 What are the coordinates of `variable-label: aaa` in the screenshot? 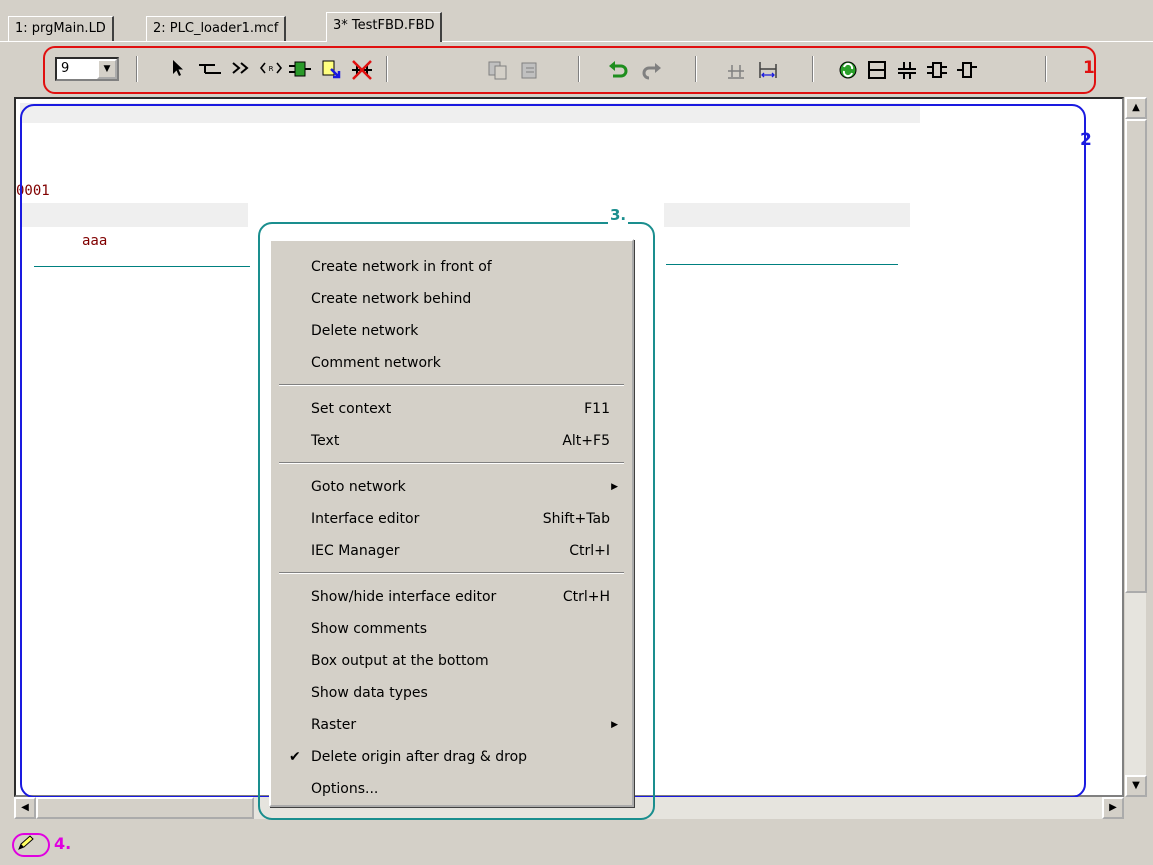 It's located at (94, 241).